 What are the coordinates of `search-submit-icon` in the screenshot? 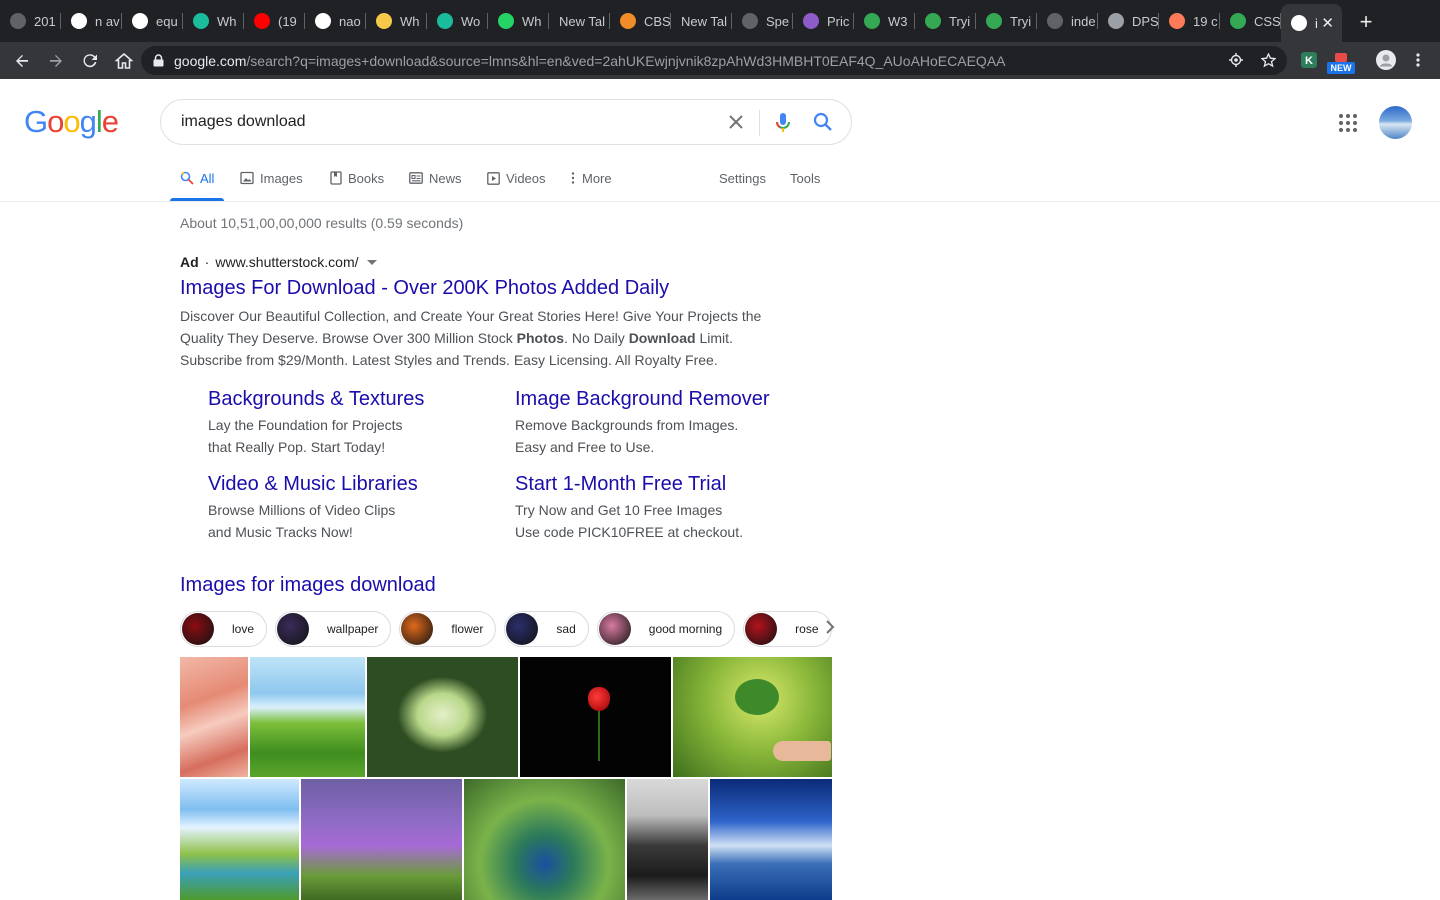 It's located at (824, 123).